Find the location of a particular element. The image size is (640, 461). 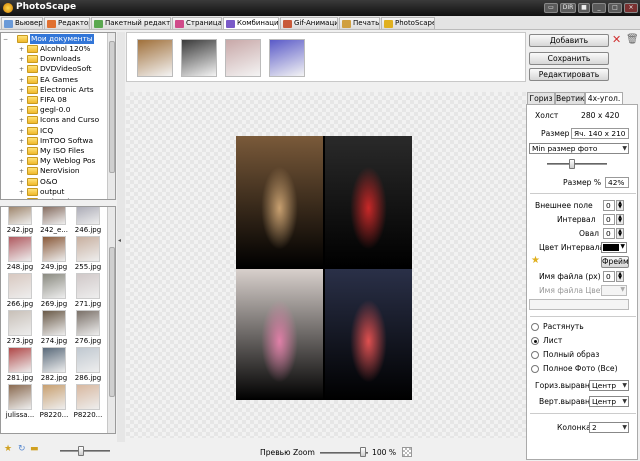

strip-thumbnail-girl-with-teddy is located at coordinates (155, 58).